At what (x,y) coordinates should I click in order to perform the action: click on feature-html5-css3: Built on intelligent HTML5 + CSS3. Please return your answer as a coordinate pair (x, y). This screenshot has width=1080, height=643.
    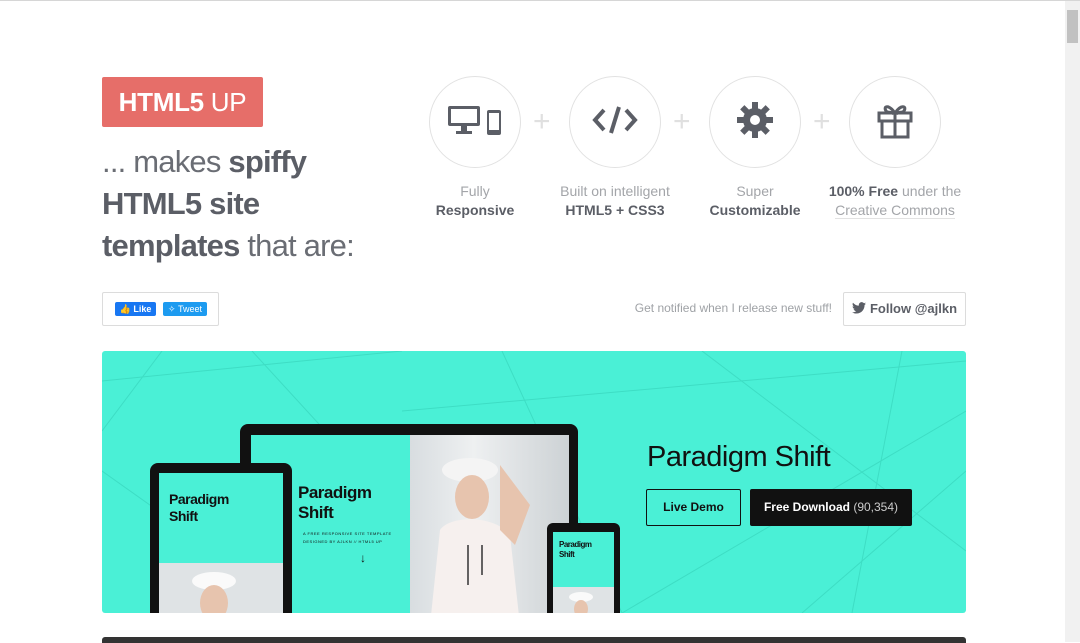
    Looking at the image, I should click on (615, 148).